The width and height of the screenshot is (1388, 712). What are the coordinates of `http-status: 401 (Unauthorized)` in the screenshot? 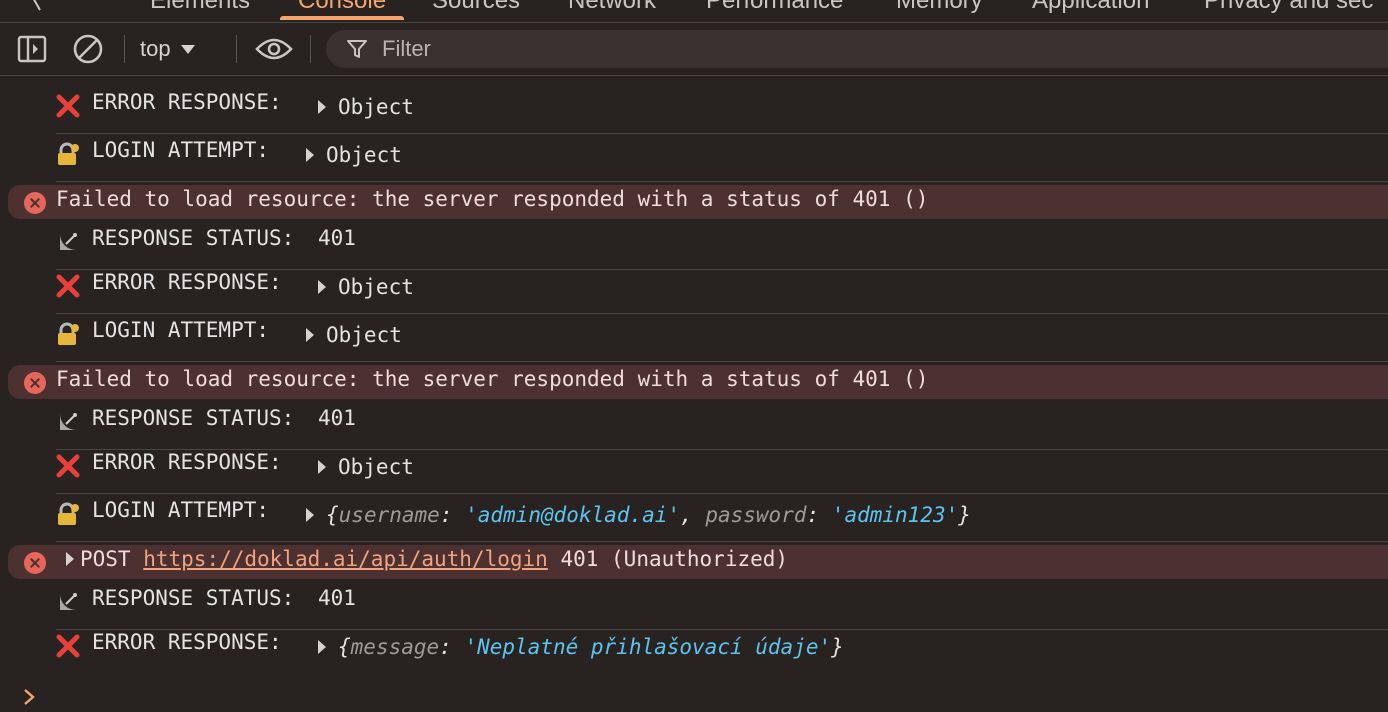 It's located at (674, 559).